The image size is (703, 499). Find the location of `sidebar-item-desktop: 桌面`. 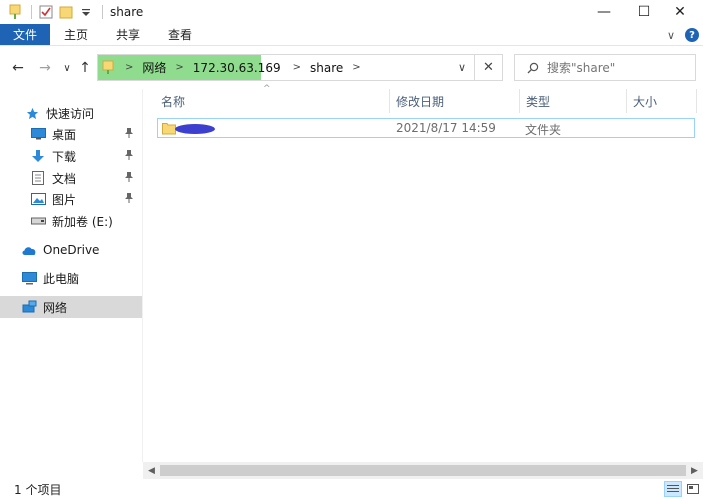

sidebar-item-desktop: 桌面 is located at coordinates (71, 134).